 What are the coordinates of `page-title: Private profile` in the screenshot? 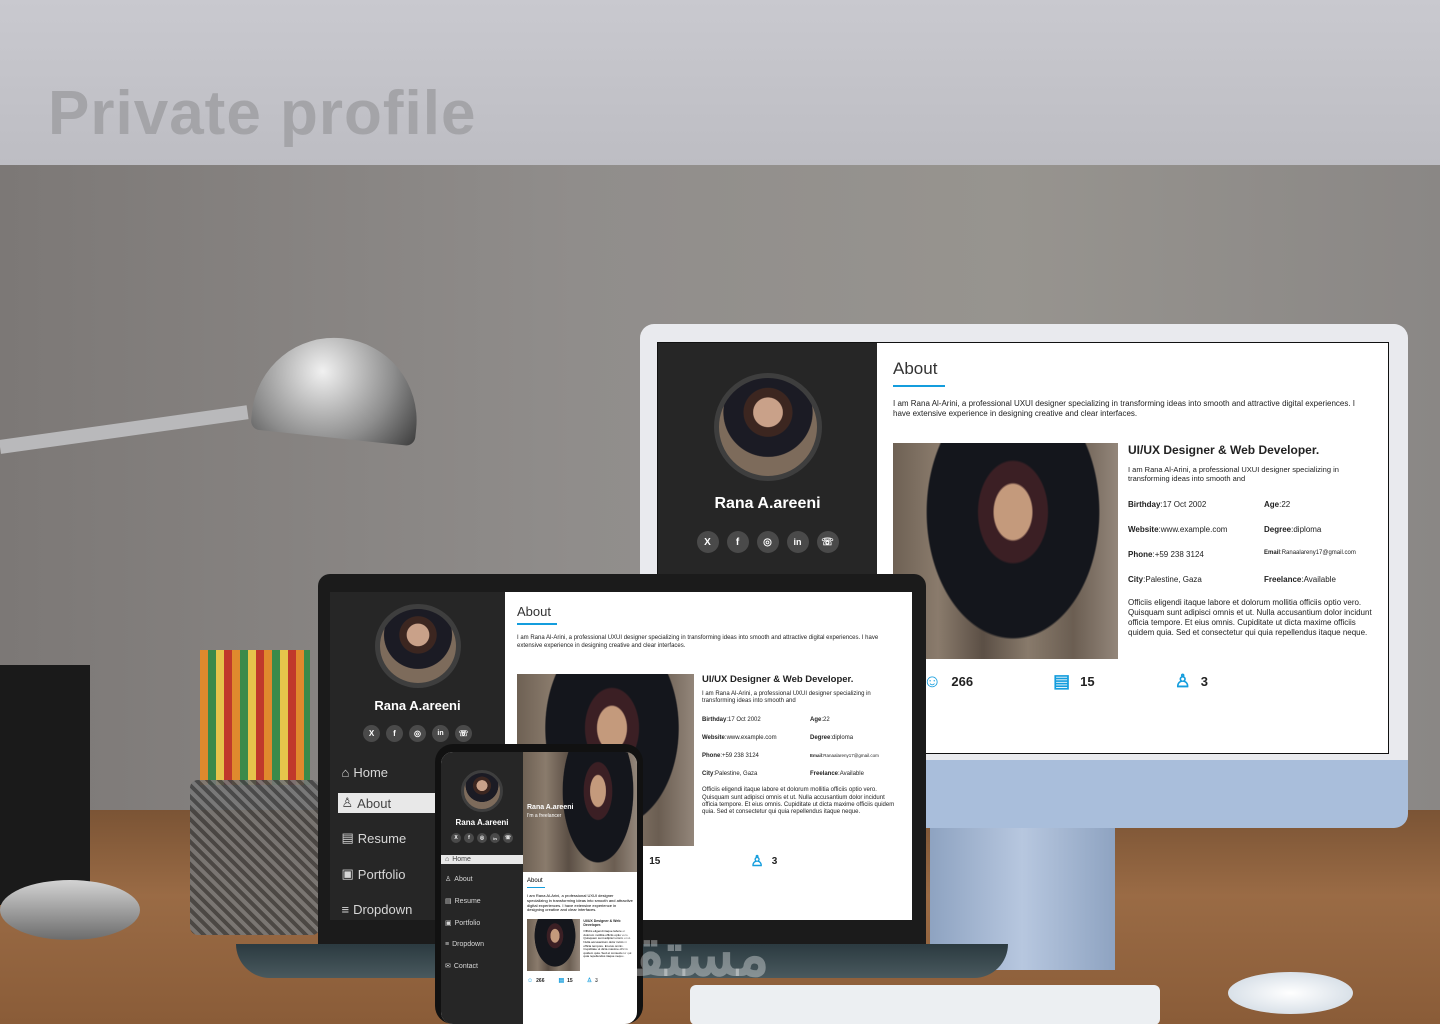 It's located at (262, 113).